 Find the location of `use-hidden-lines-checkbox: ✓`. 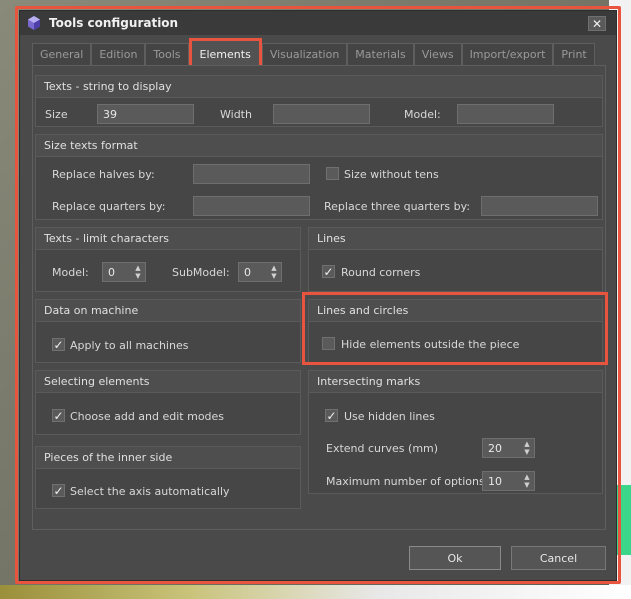

use-hidden-lines-checkbox: ✓ is located at coordinates (331, 415).